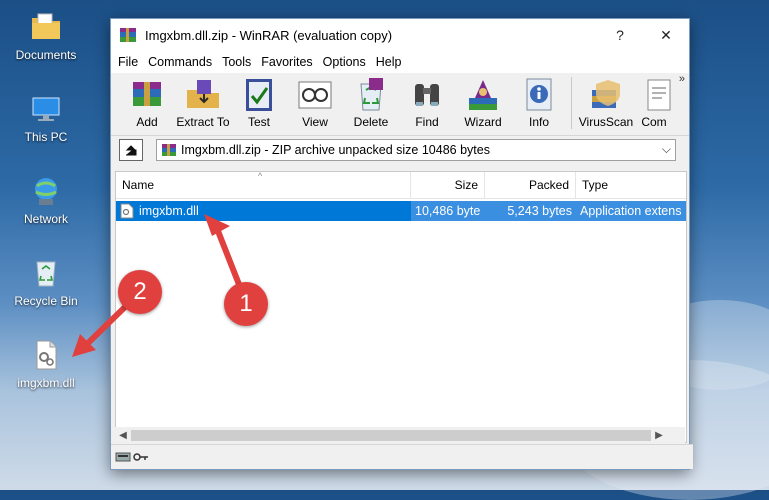  I want to click on up-folder-button, so click(131, 150).